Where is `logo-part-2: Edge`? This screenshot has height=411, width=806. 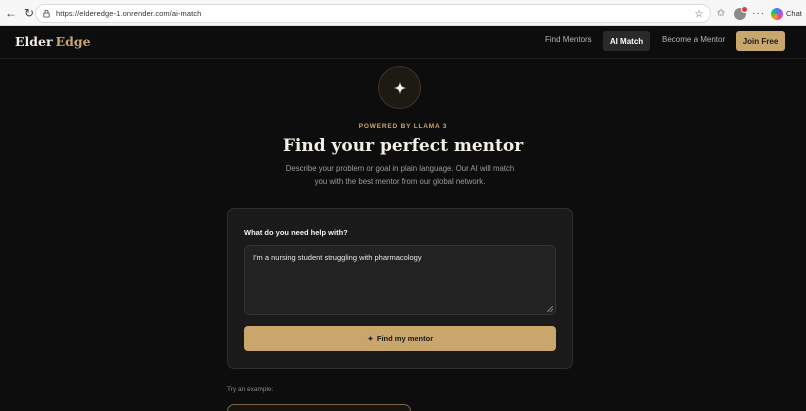
logo-part-2: Edge is located at coordinates (73, 41).